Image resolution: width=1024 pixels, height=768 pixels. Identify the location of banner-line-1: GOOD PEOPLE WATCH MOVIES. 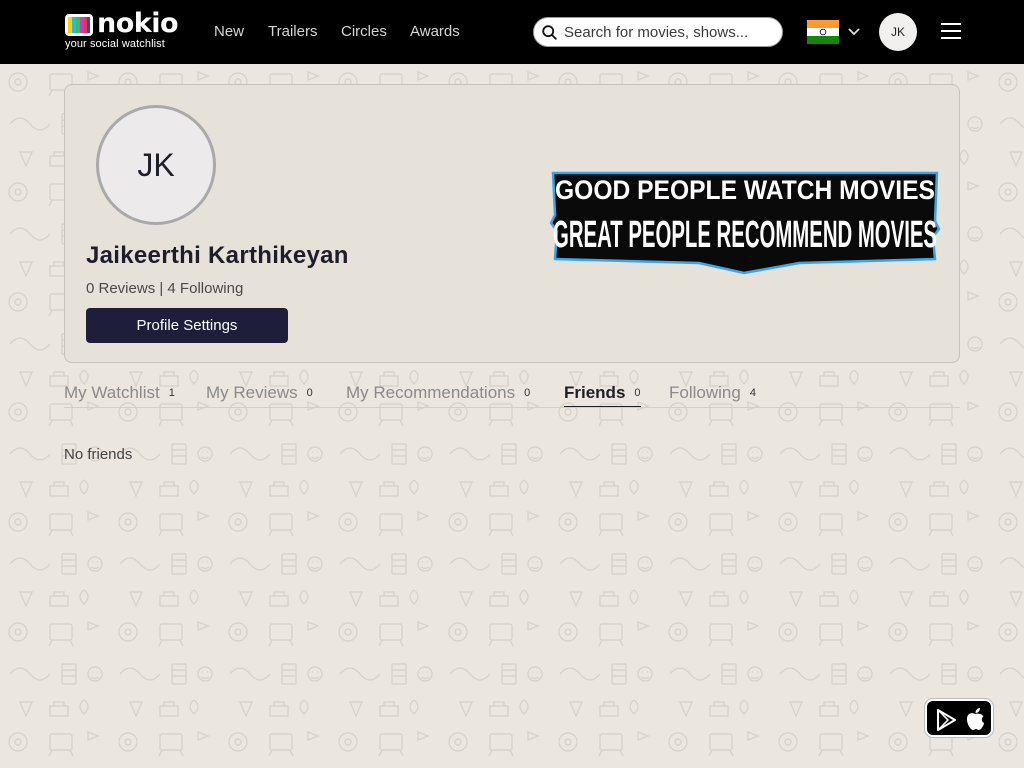
(745, 190).